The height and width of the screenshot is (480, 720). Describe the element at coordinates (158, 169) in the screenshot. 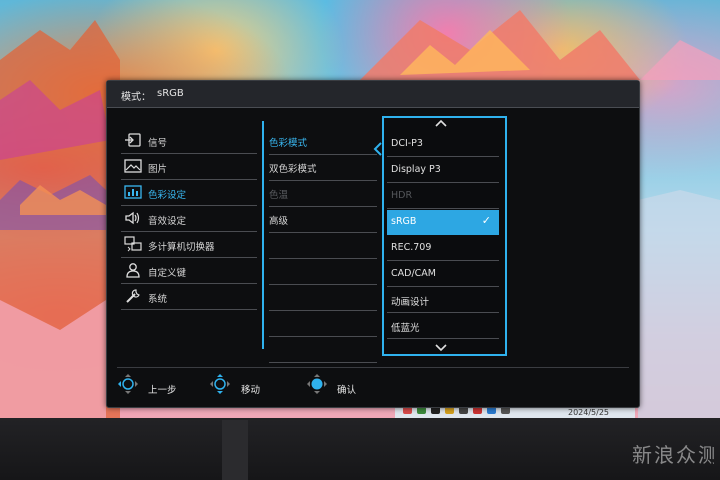

I see `main-menu-item-label: 图片` at that location.